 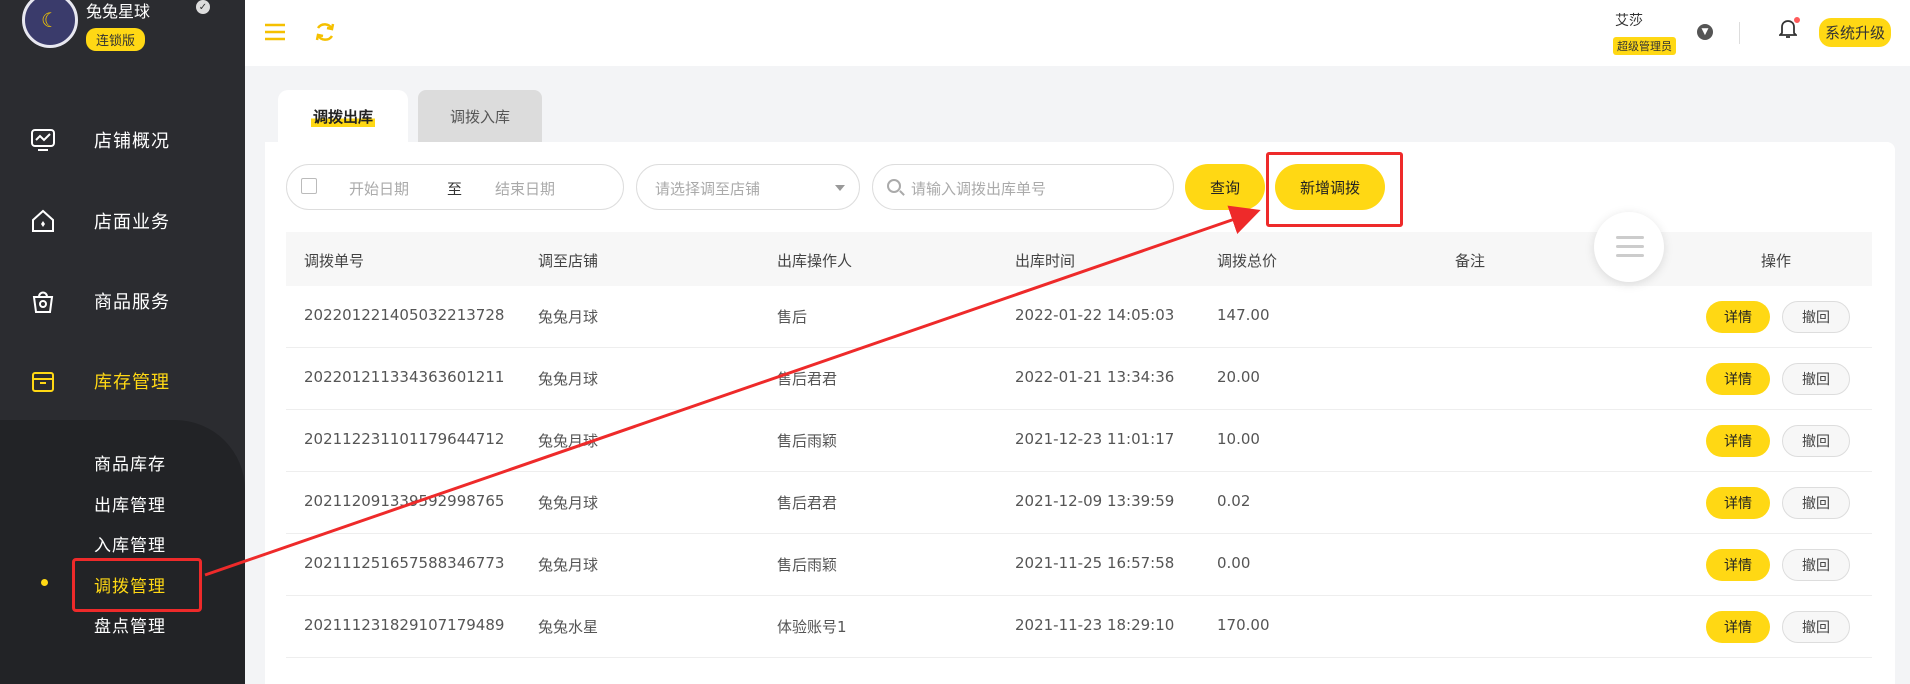 I want to click on end-date-input: 结束日期, so click(x=525, y=188).